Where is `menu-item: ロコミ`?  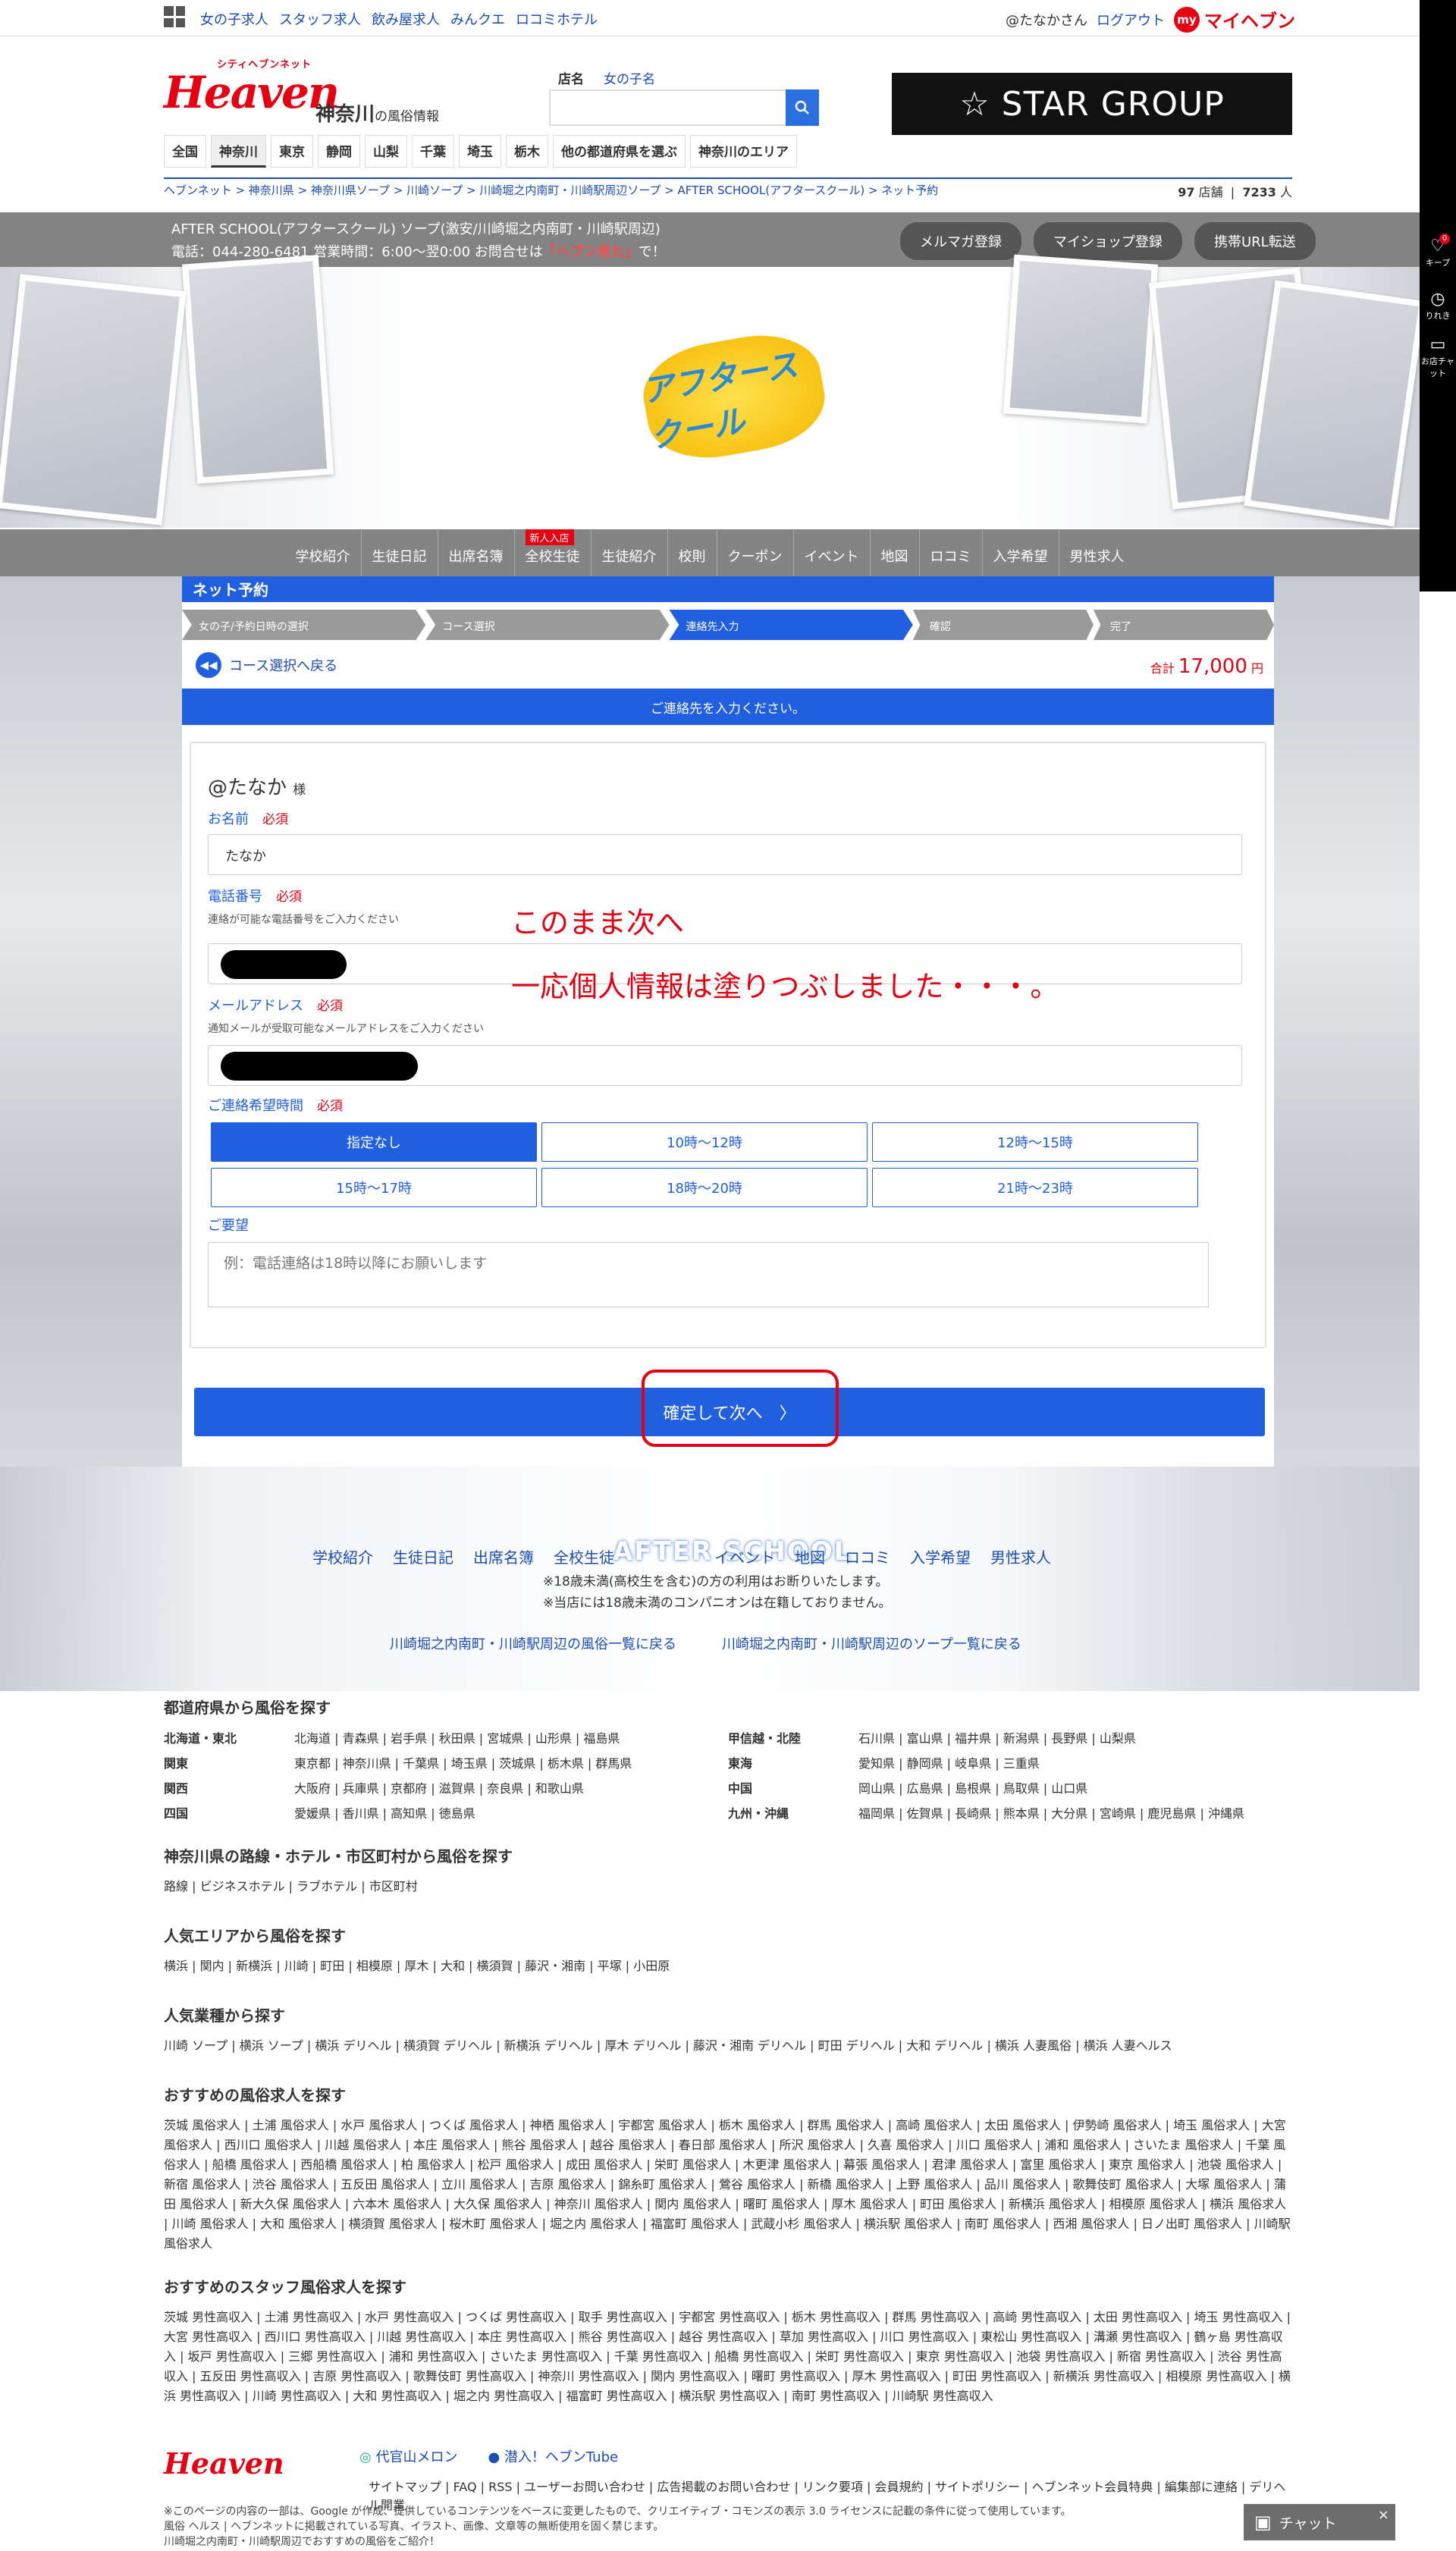 menu-item: ロコミ is located at coordinates (951, 552).